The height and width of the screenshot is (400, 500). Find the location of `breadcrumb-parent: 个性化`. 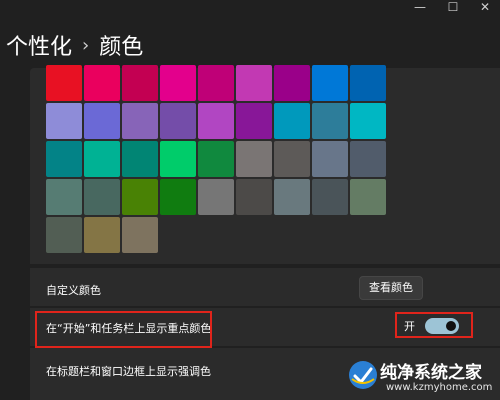

breadcrumb-parent: 个性化 is located at coordinates (39, 45).